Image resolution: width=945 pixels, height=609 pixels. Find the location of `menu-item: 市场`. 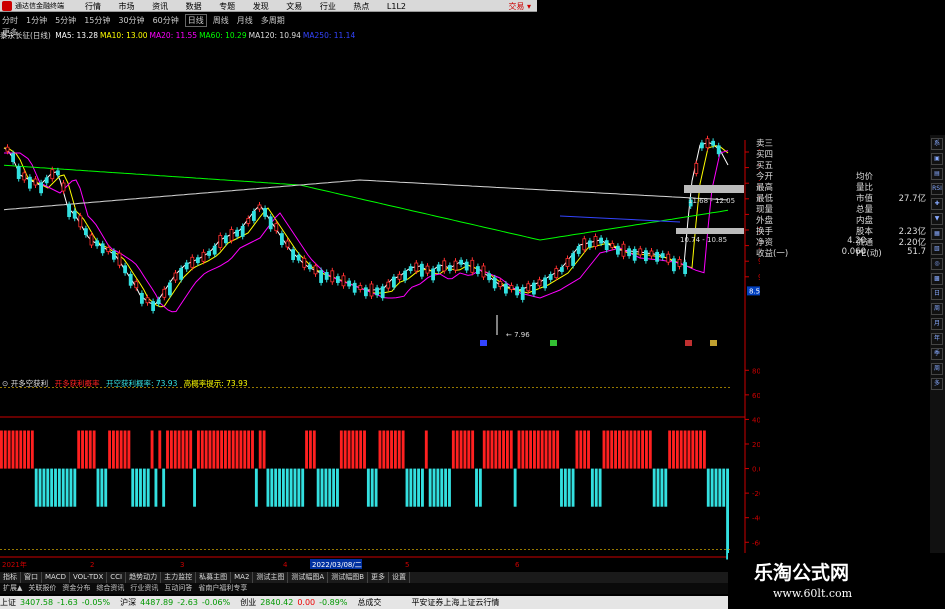

menu-item: 市场 is located at coordinates (127, 6).